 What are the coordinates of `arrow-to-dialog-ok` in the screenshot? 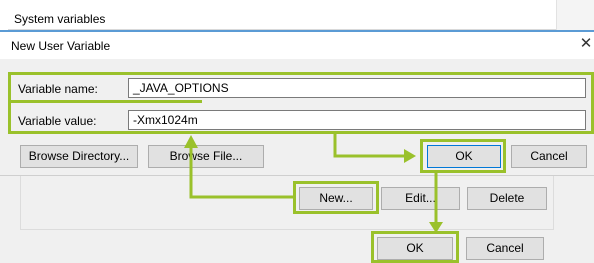 It's located at (369, 146).